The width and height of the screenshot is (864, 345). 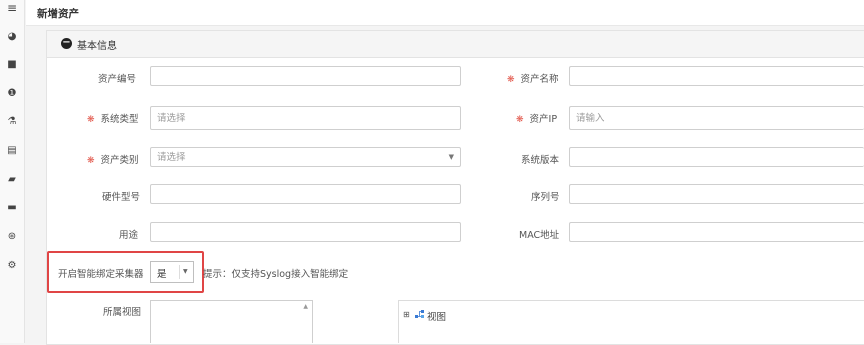 I want to click on network-node-icon, so click(x=419, y=314).